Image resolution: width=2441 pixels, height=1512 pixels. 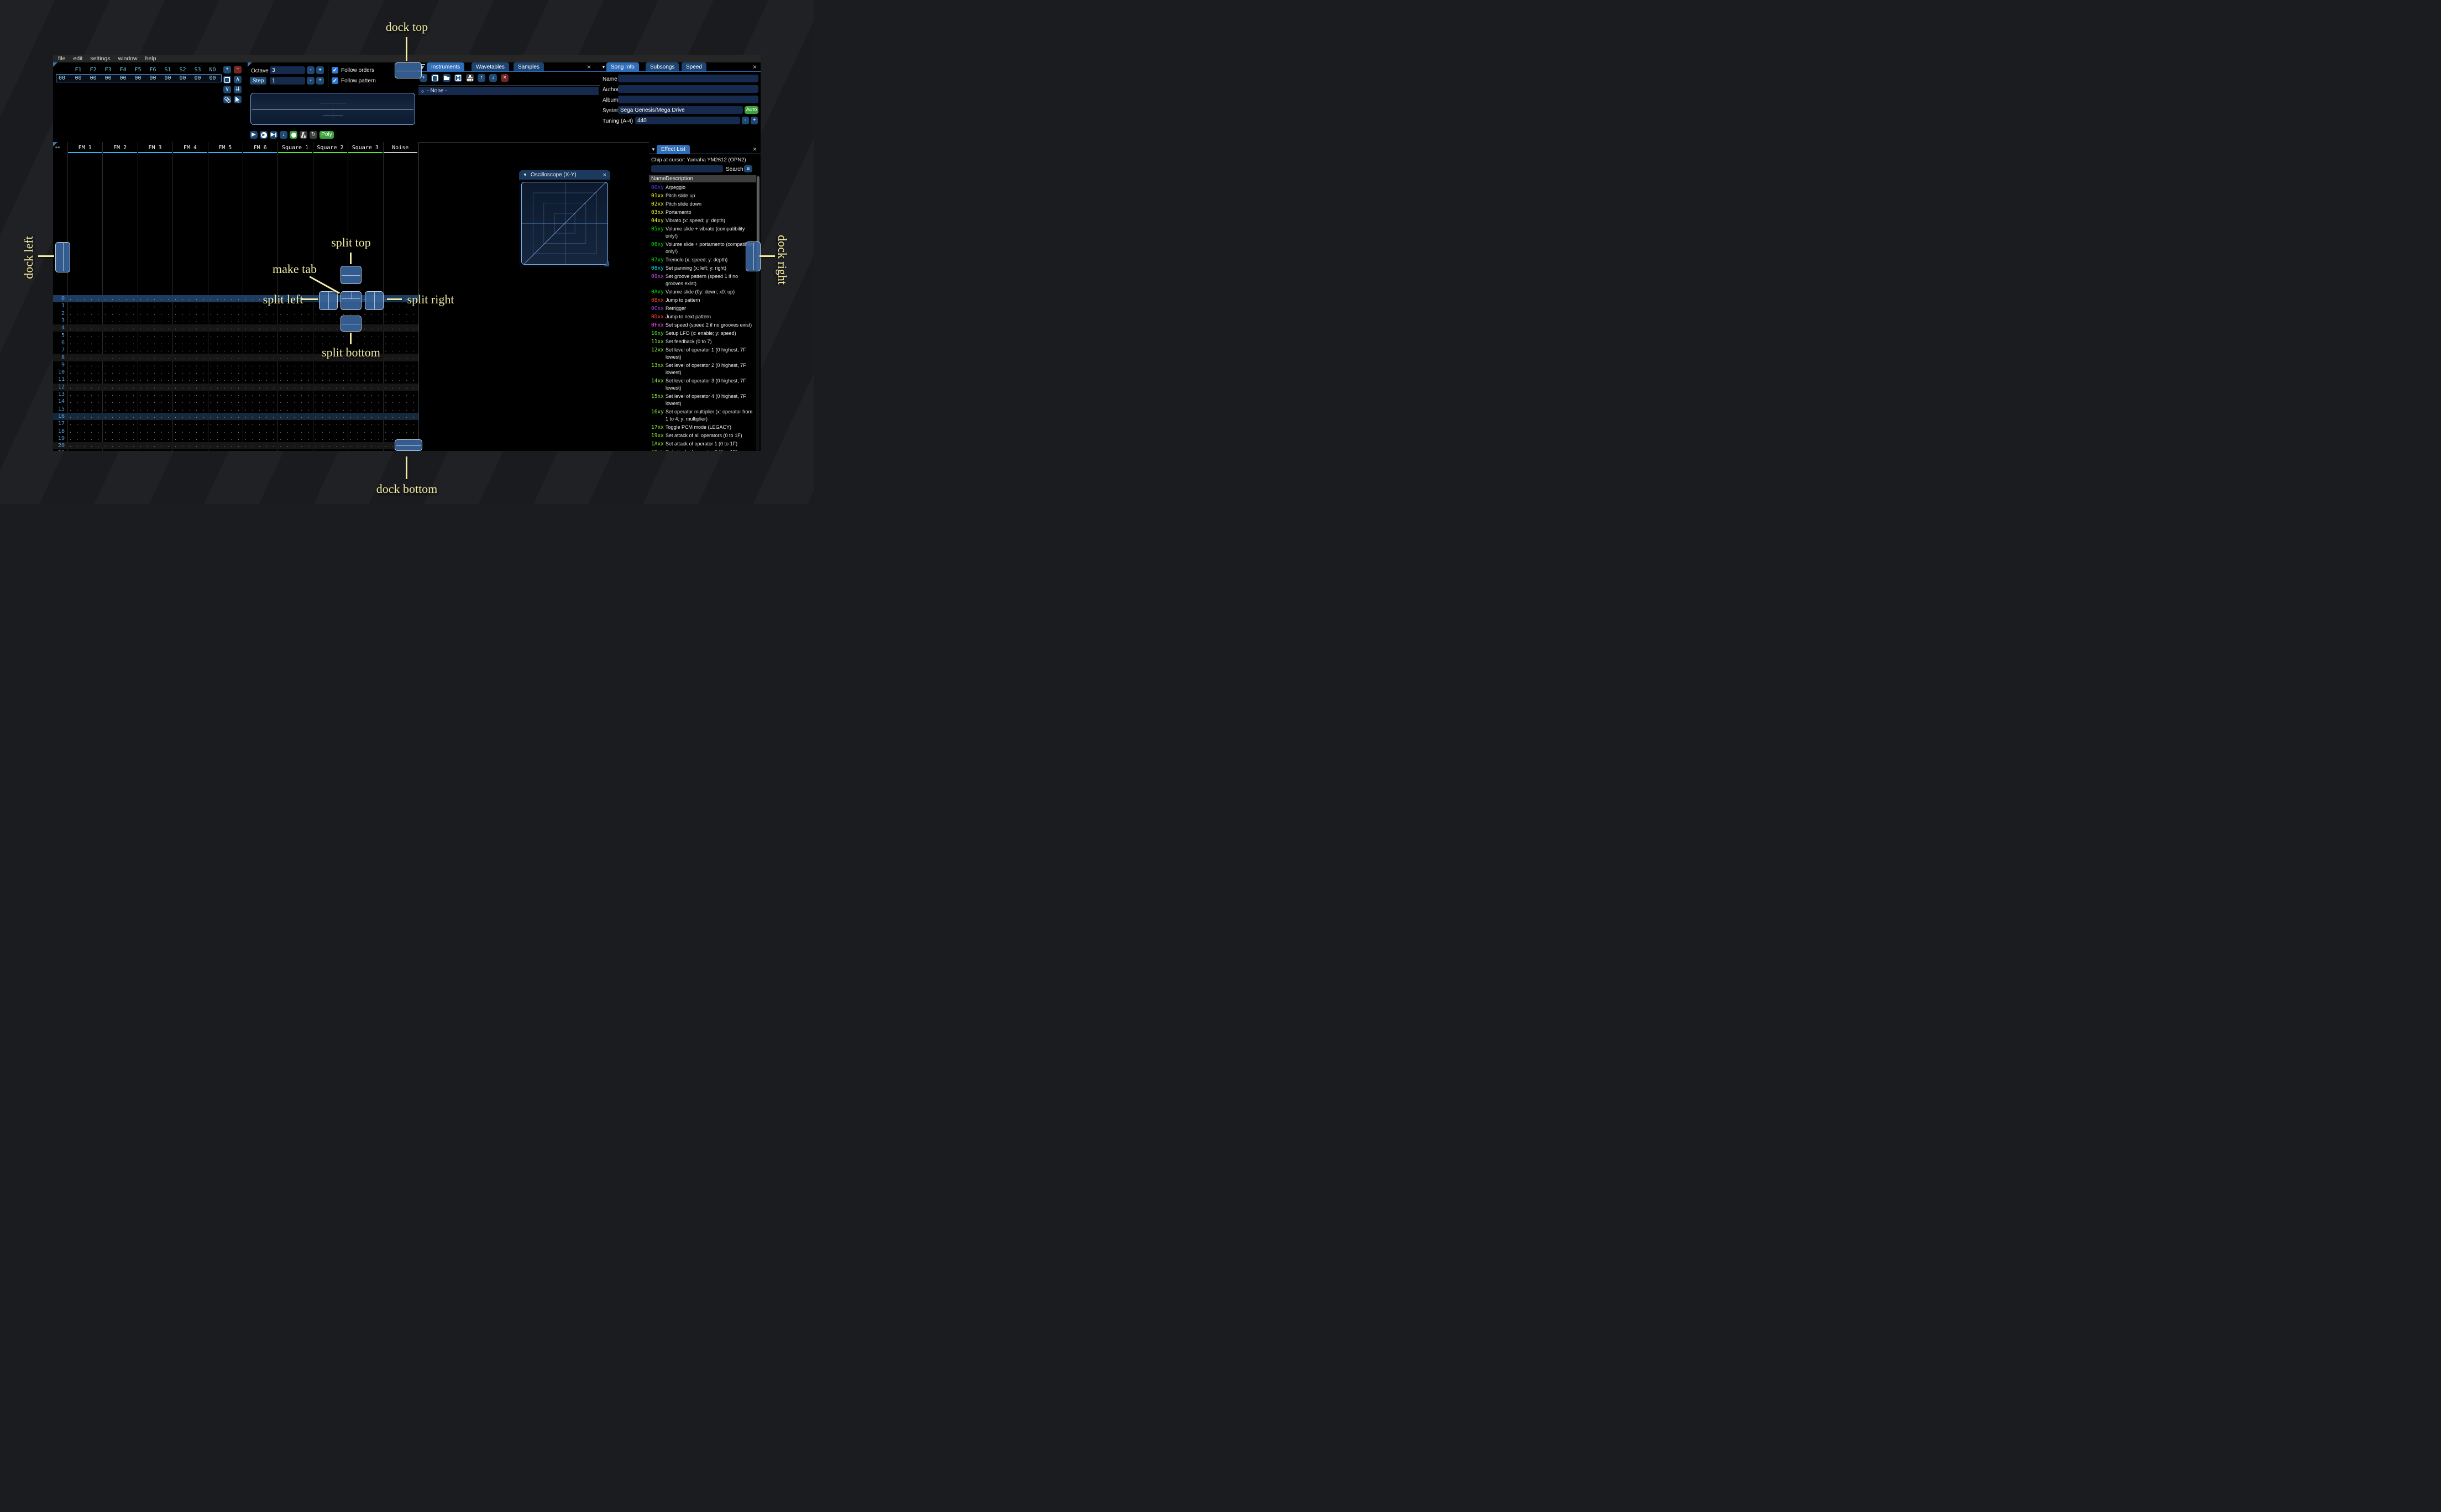 I want to click on tab-song-info: Song Info, so click(x=622, y=66).